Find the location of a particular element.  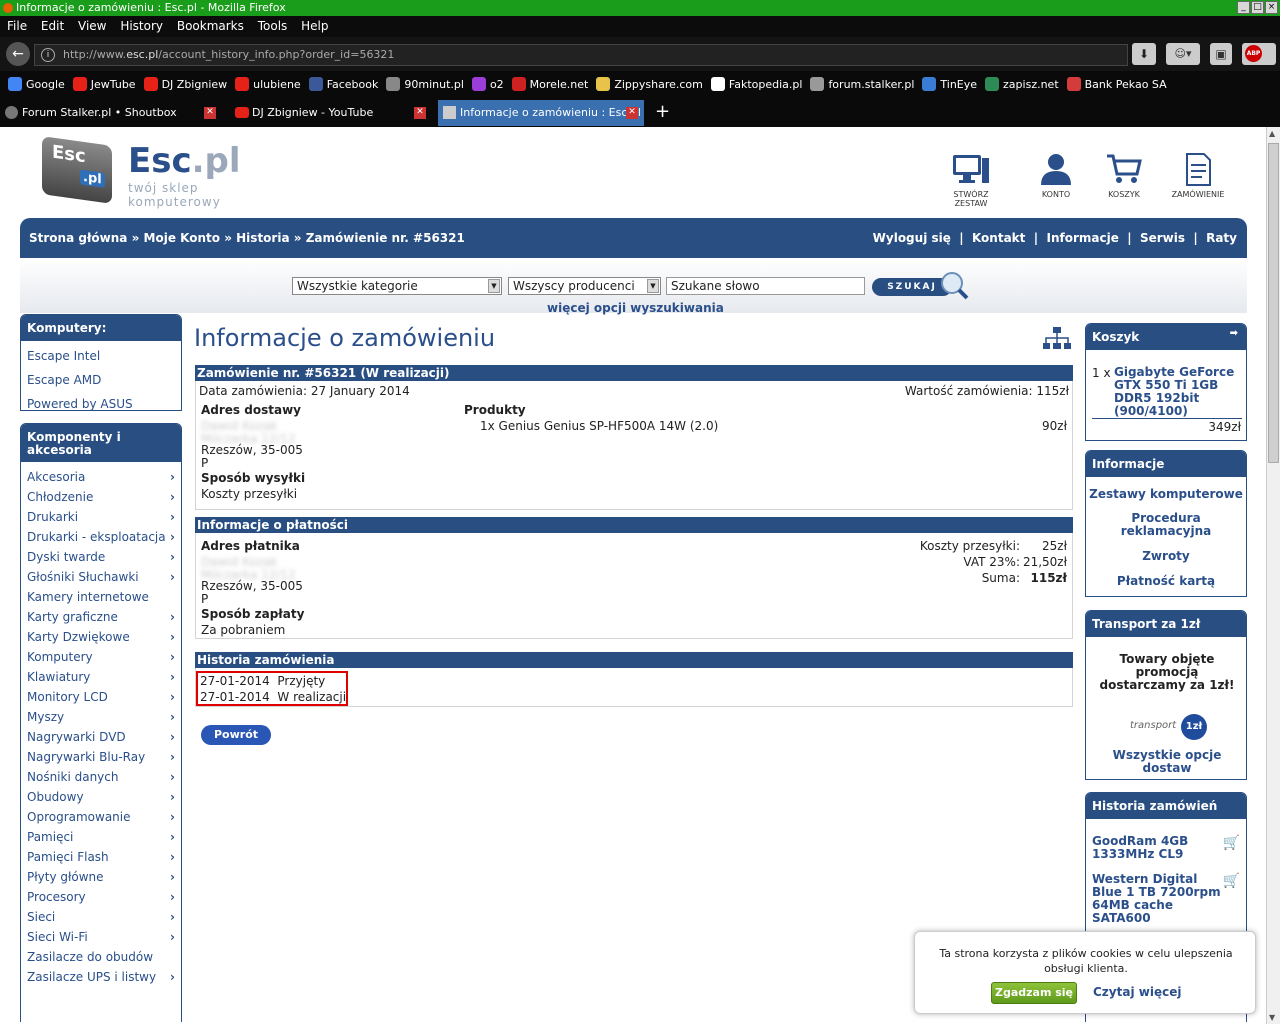

bookmark-item: Faktopedia.pl is located at coordinates (756, 84).